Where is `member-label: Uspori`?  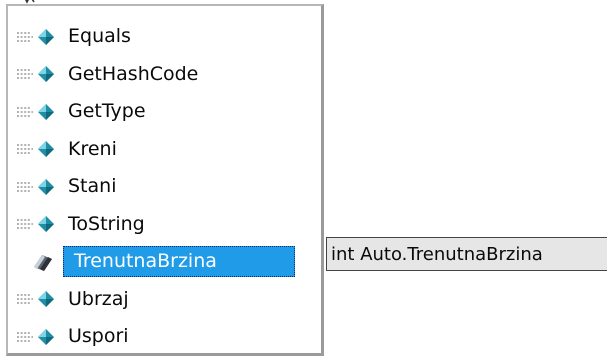 member-label: Uspori is located at coordinates (98, 336).